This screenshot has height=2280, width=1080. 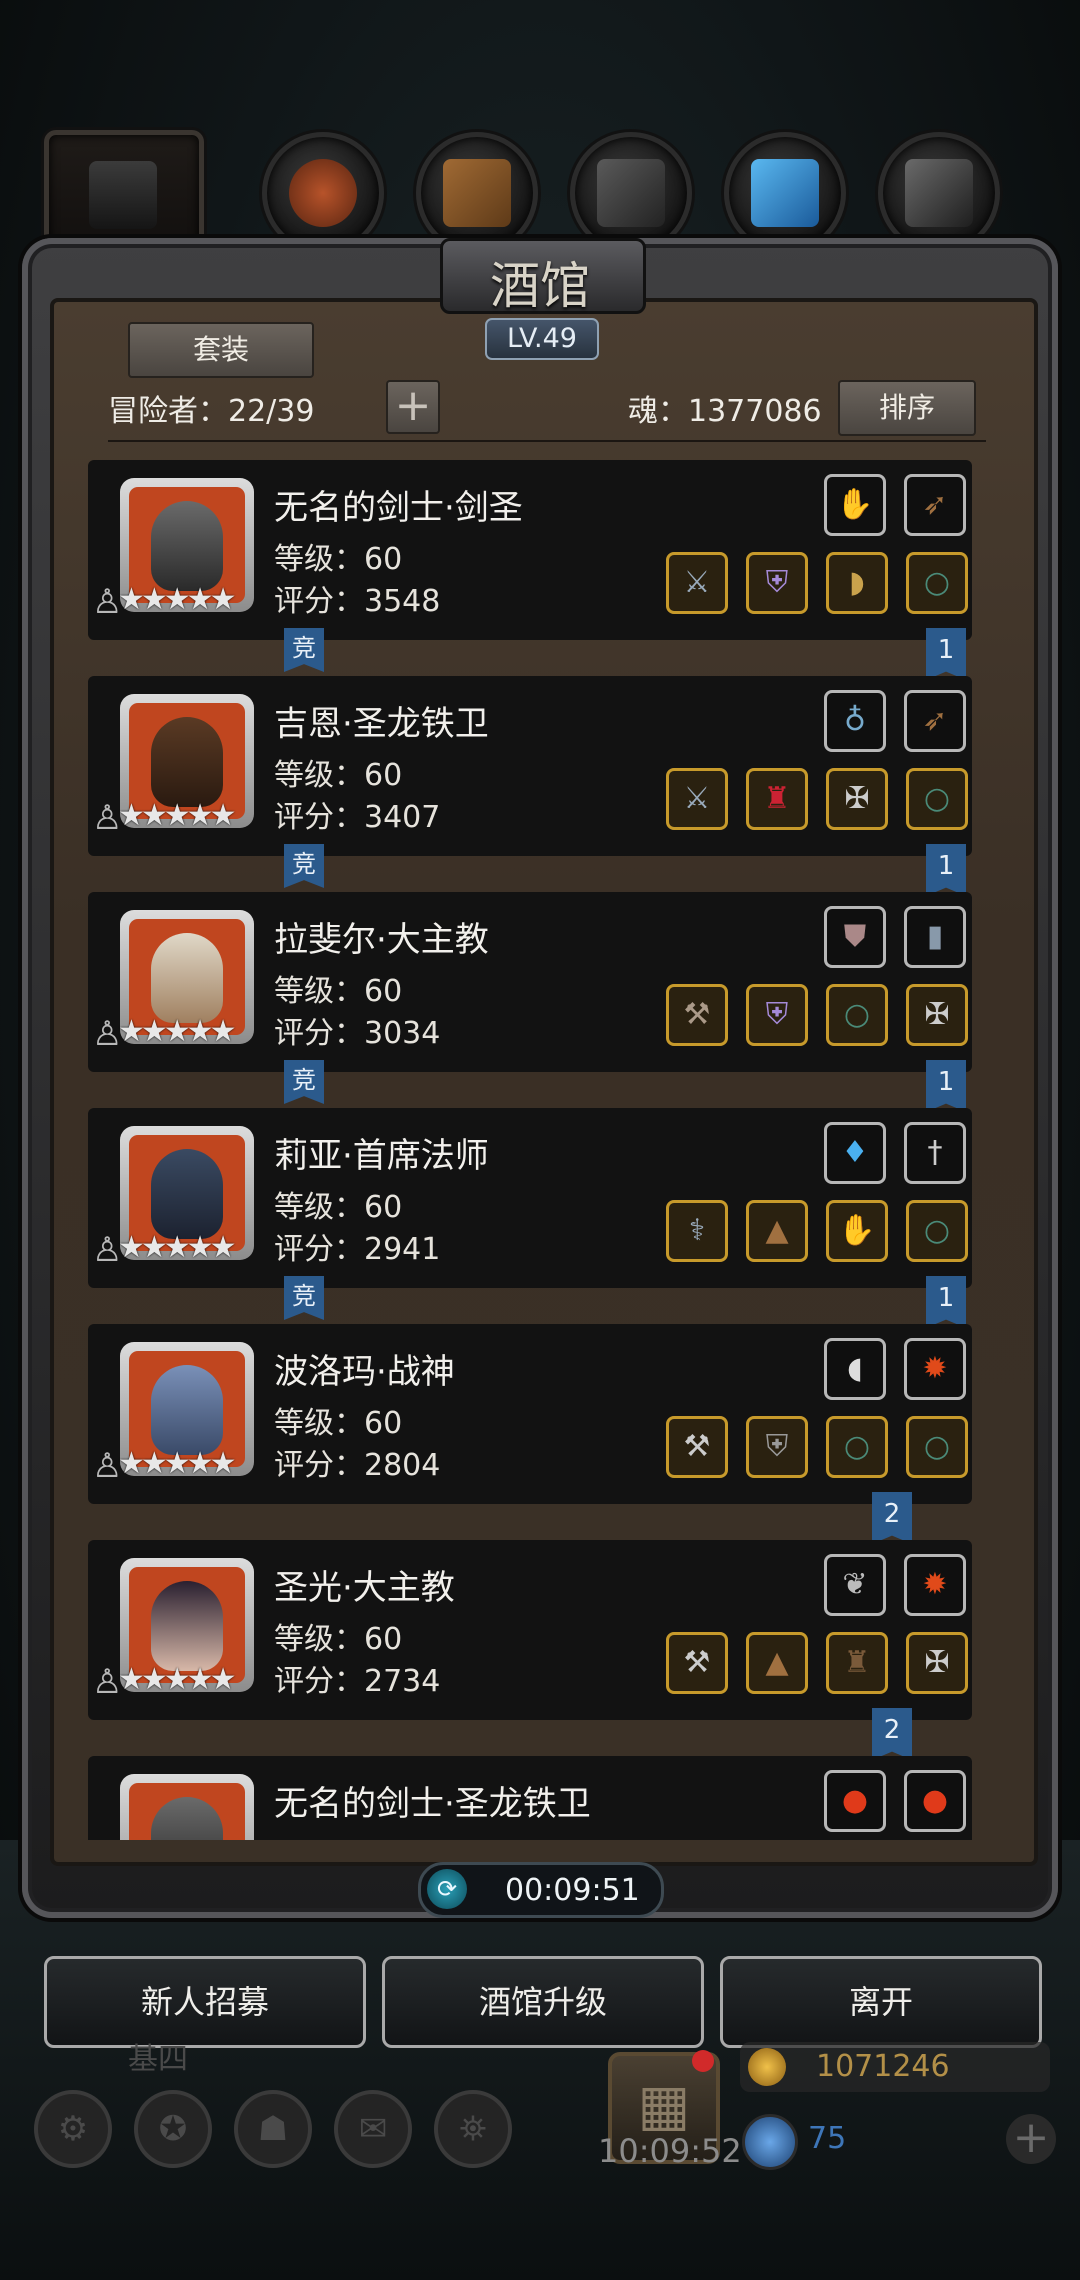 What do you see at coordinates (304, 1298) in the screenshot?
I see `competition-tag: 竞` at bounding box center [304, 1298].